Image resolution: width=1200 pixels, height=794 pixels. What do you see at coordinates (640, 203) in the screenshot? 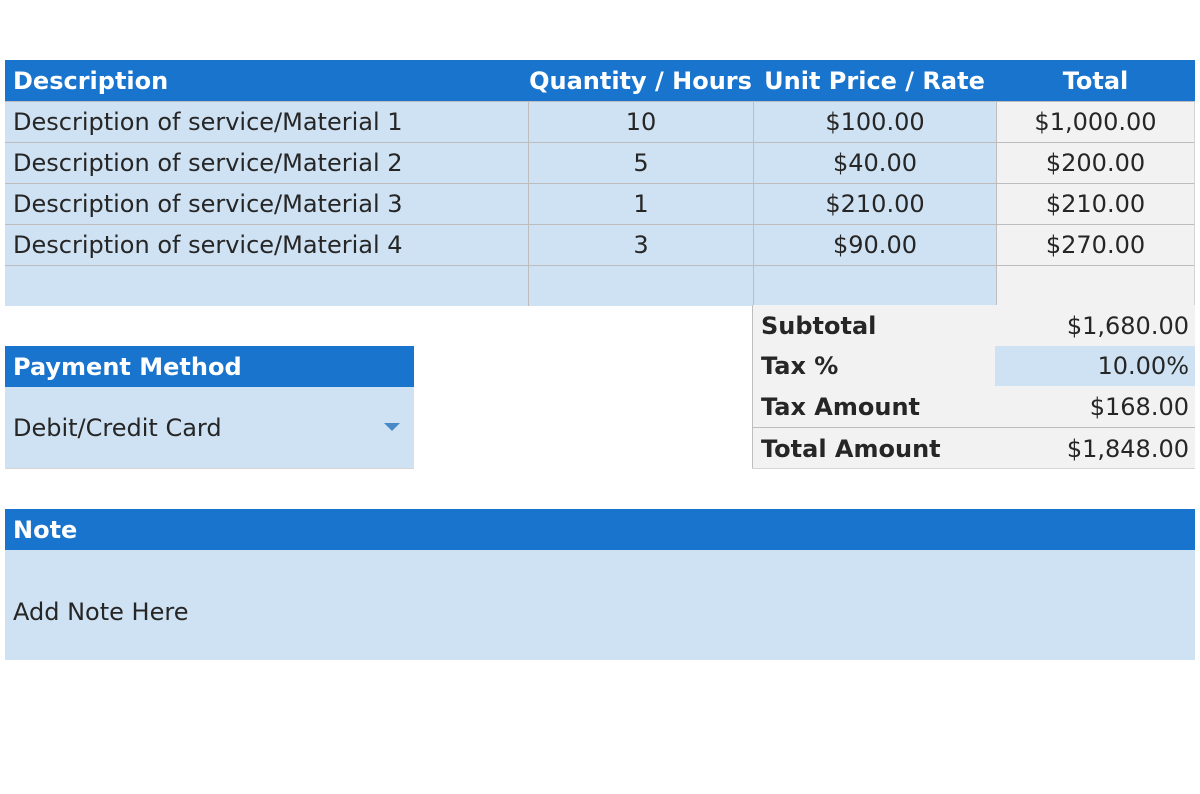
I see `row-quantity: 1` at bounding box center [640, 203].